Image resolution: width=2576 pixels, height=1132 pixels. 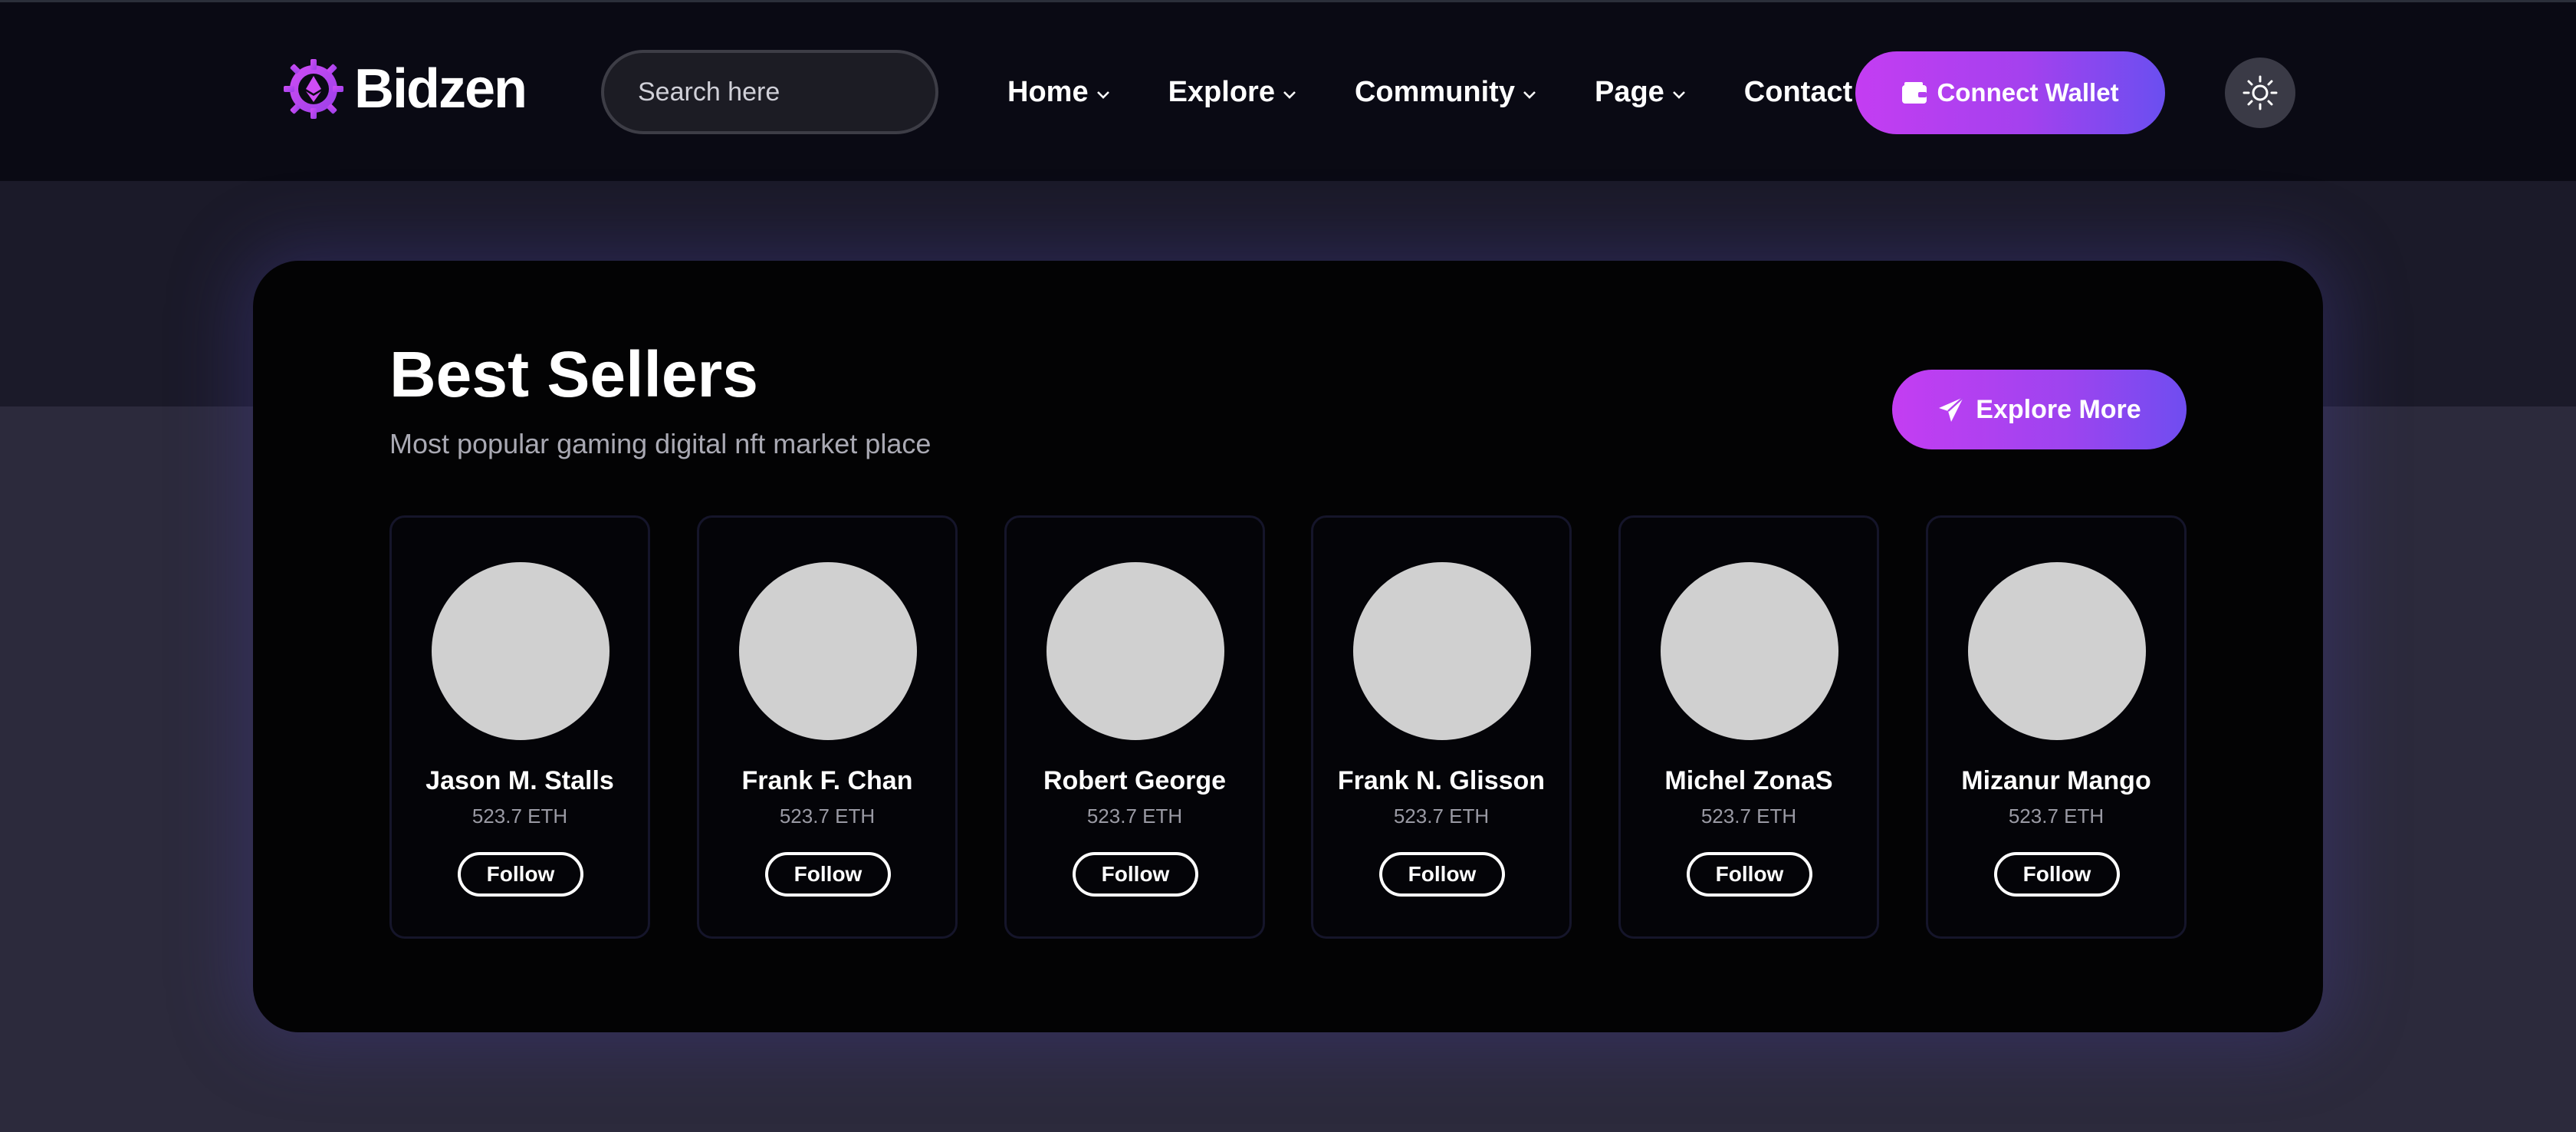 I want to click on nav-page: Page, so click(x=1641, y=92).